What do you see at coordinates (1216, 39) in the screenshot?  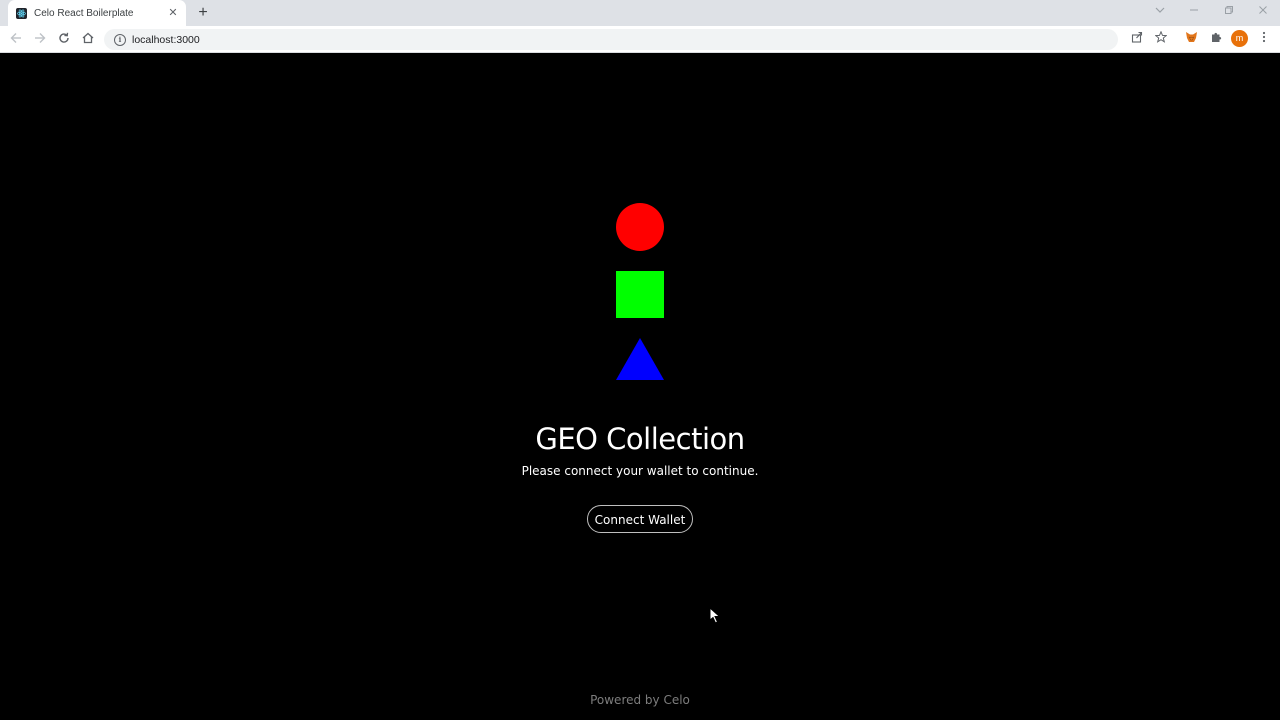 I see `extensions-icon` at bounding box center [1216, 39].